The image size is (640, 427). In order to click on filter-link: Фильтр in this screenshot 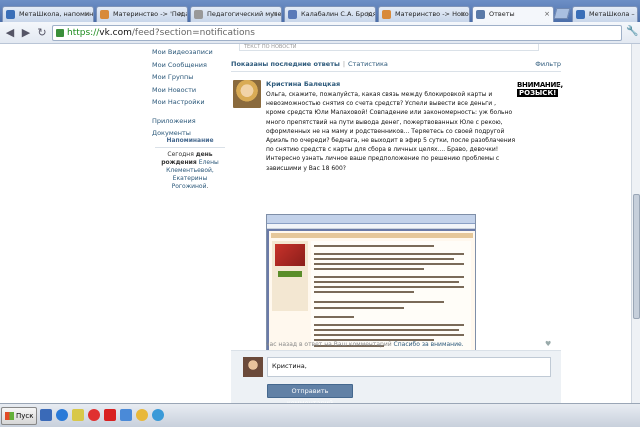, I will do `click(548, 64)`.